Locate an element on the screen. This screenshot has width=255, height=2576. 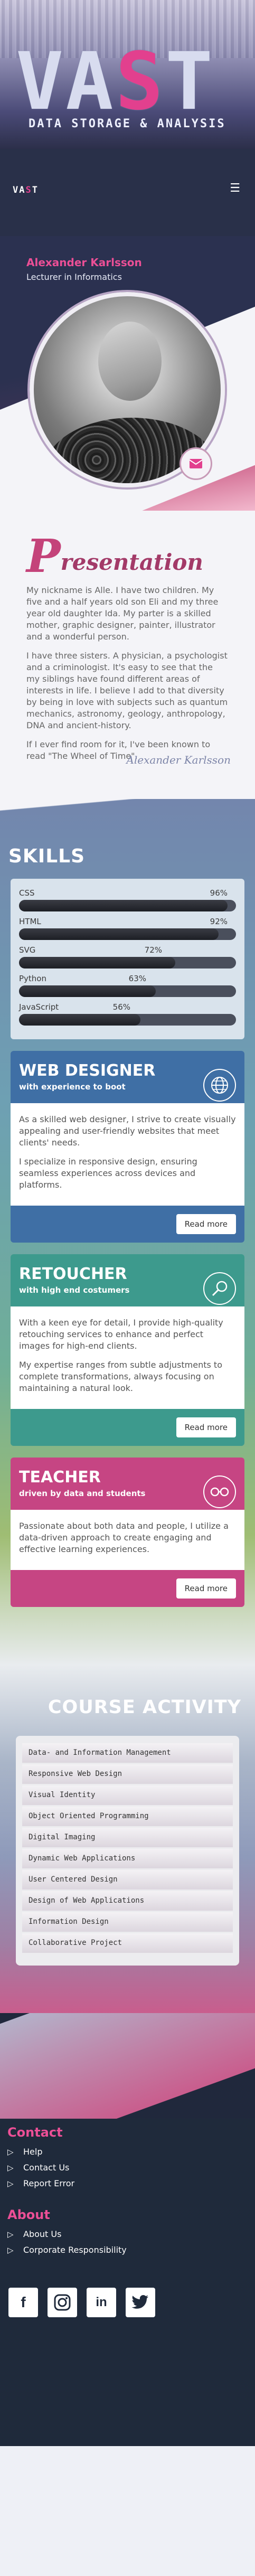
magnifier-icon is located at coordinates (219, 1288).